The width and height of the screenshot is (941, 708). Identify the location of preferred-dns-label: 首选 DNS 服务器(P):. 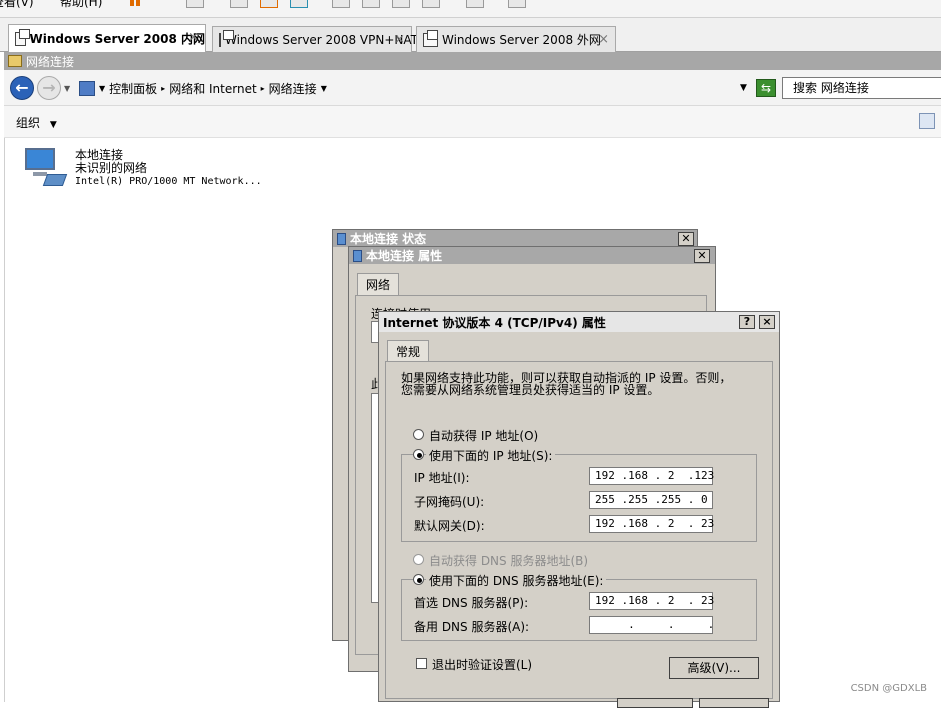
(471, 603).